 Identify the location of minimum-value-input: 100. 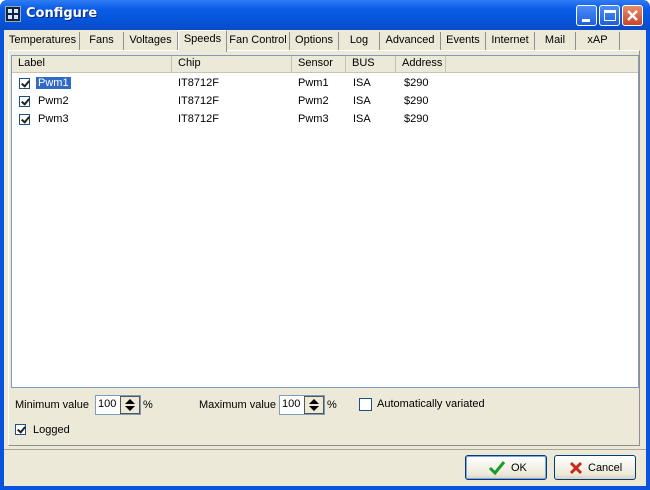
(107, 404).